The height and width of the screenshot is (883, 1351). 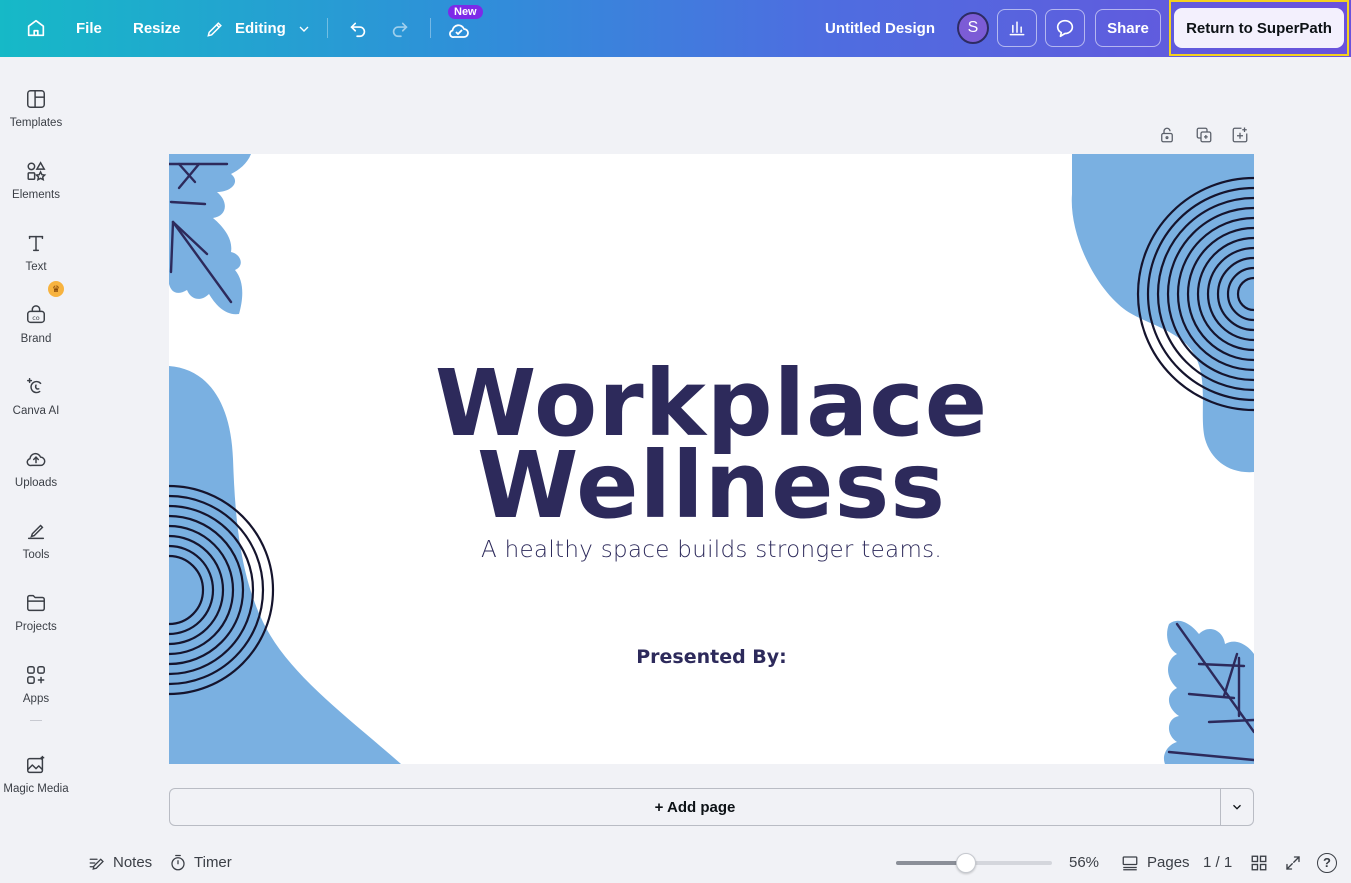 I want to click on undo-button, so click(x=358, y=28).